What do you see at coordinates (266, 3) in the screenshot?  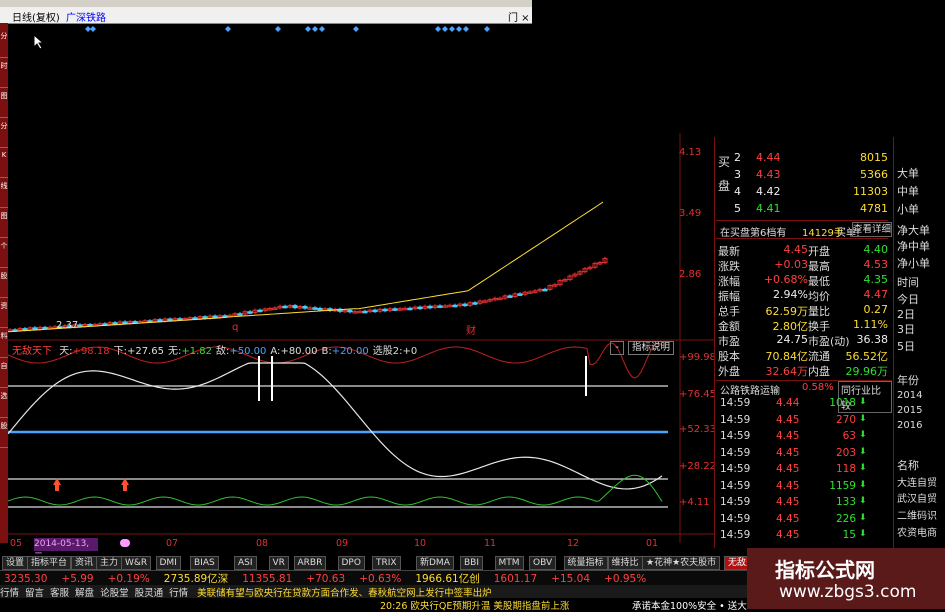 I see `menu-bar` at bounding box center [266, 3].